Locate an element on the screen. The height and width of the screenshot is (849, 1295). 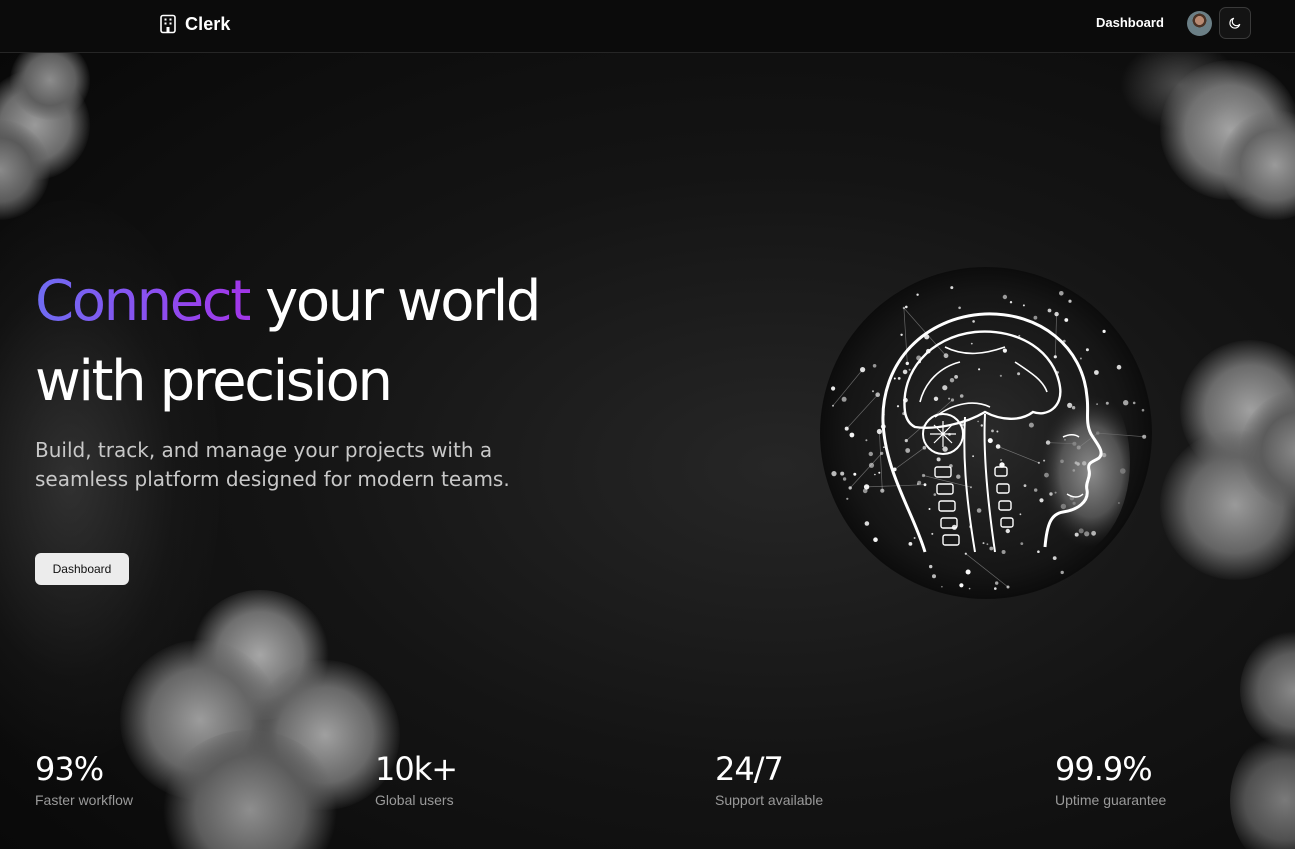
stat-global-users: 10k+ Global users is located at coordinates (416, 780).